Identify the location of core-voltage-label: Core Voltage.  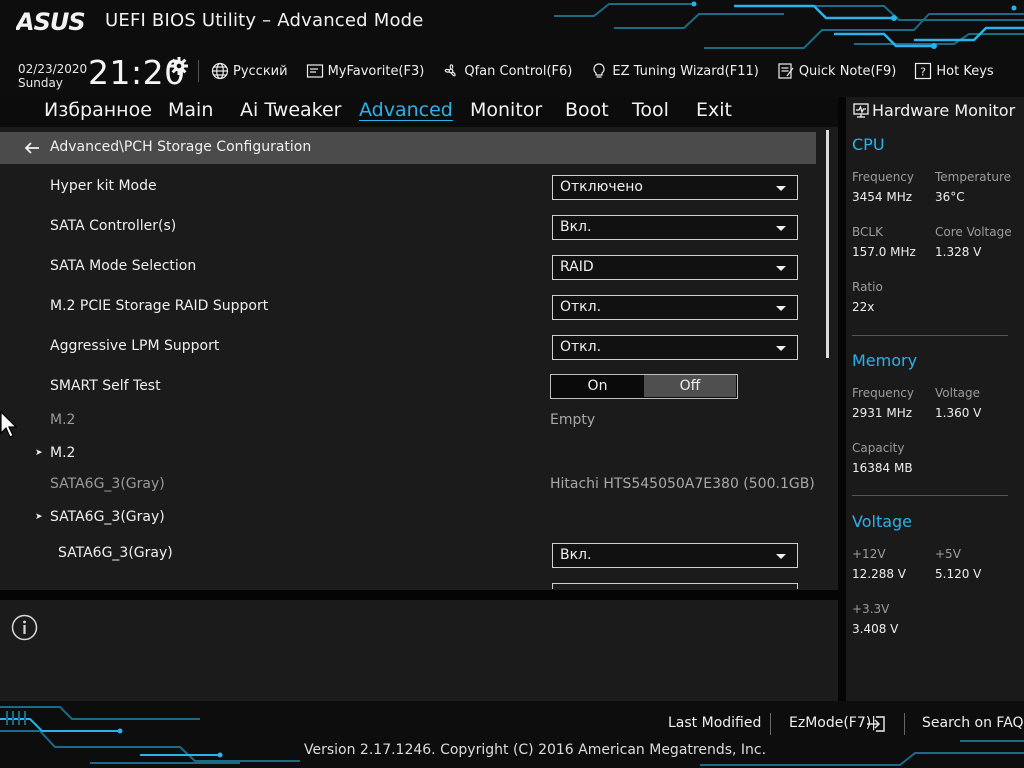
(973, 232).